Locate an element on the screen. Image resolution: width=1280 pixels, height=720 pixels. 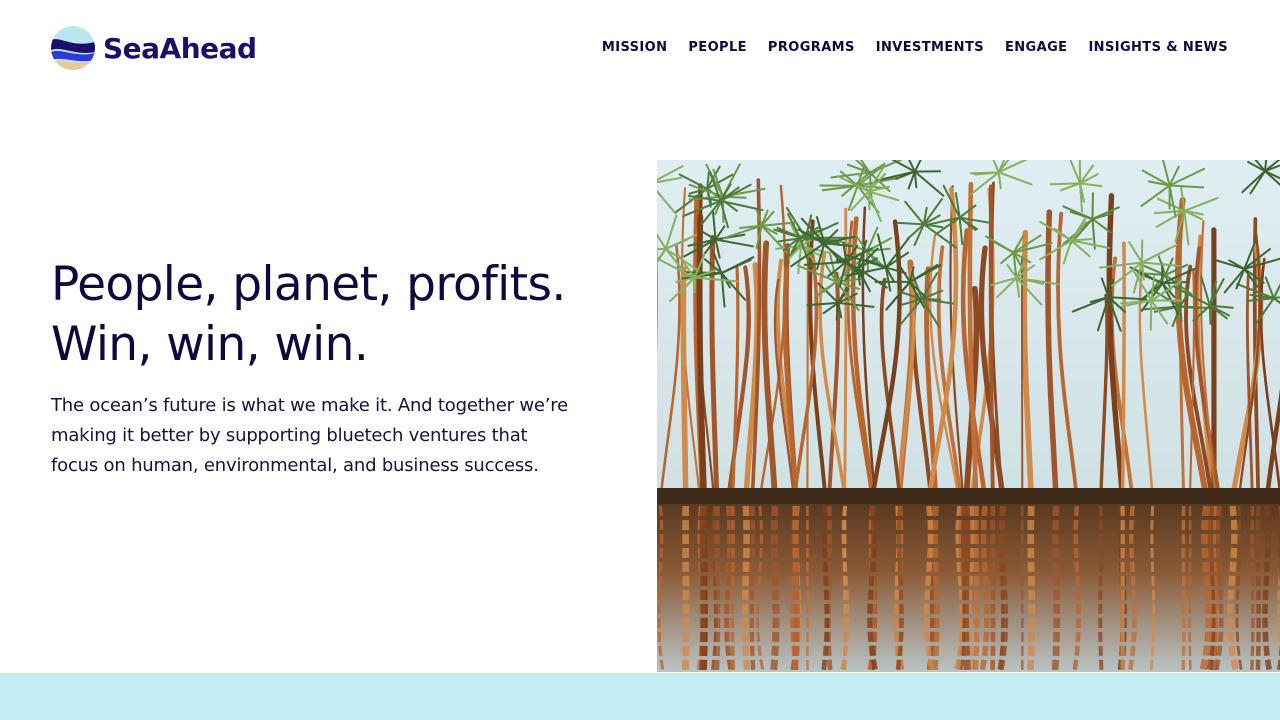
nav-link-people: PEOPLE is located at coordinates (717, 47).